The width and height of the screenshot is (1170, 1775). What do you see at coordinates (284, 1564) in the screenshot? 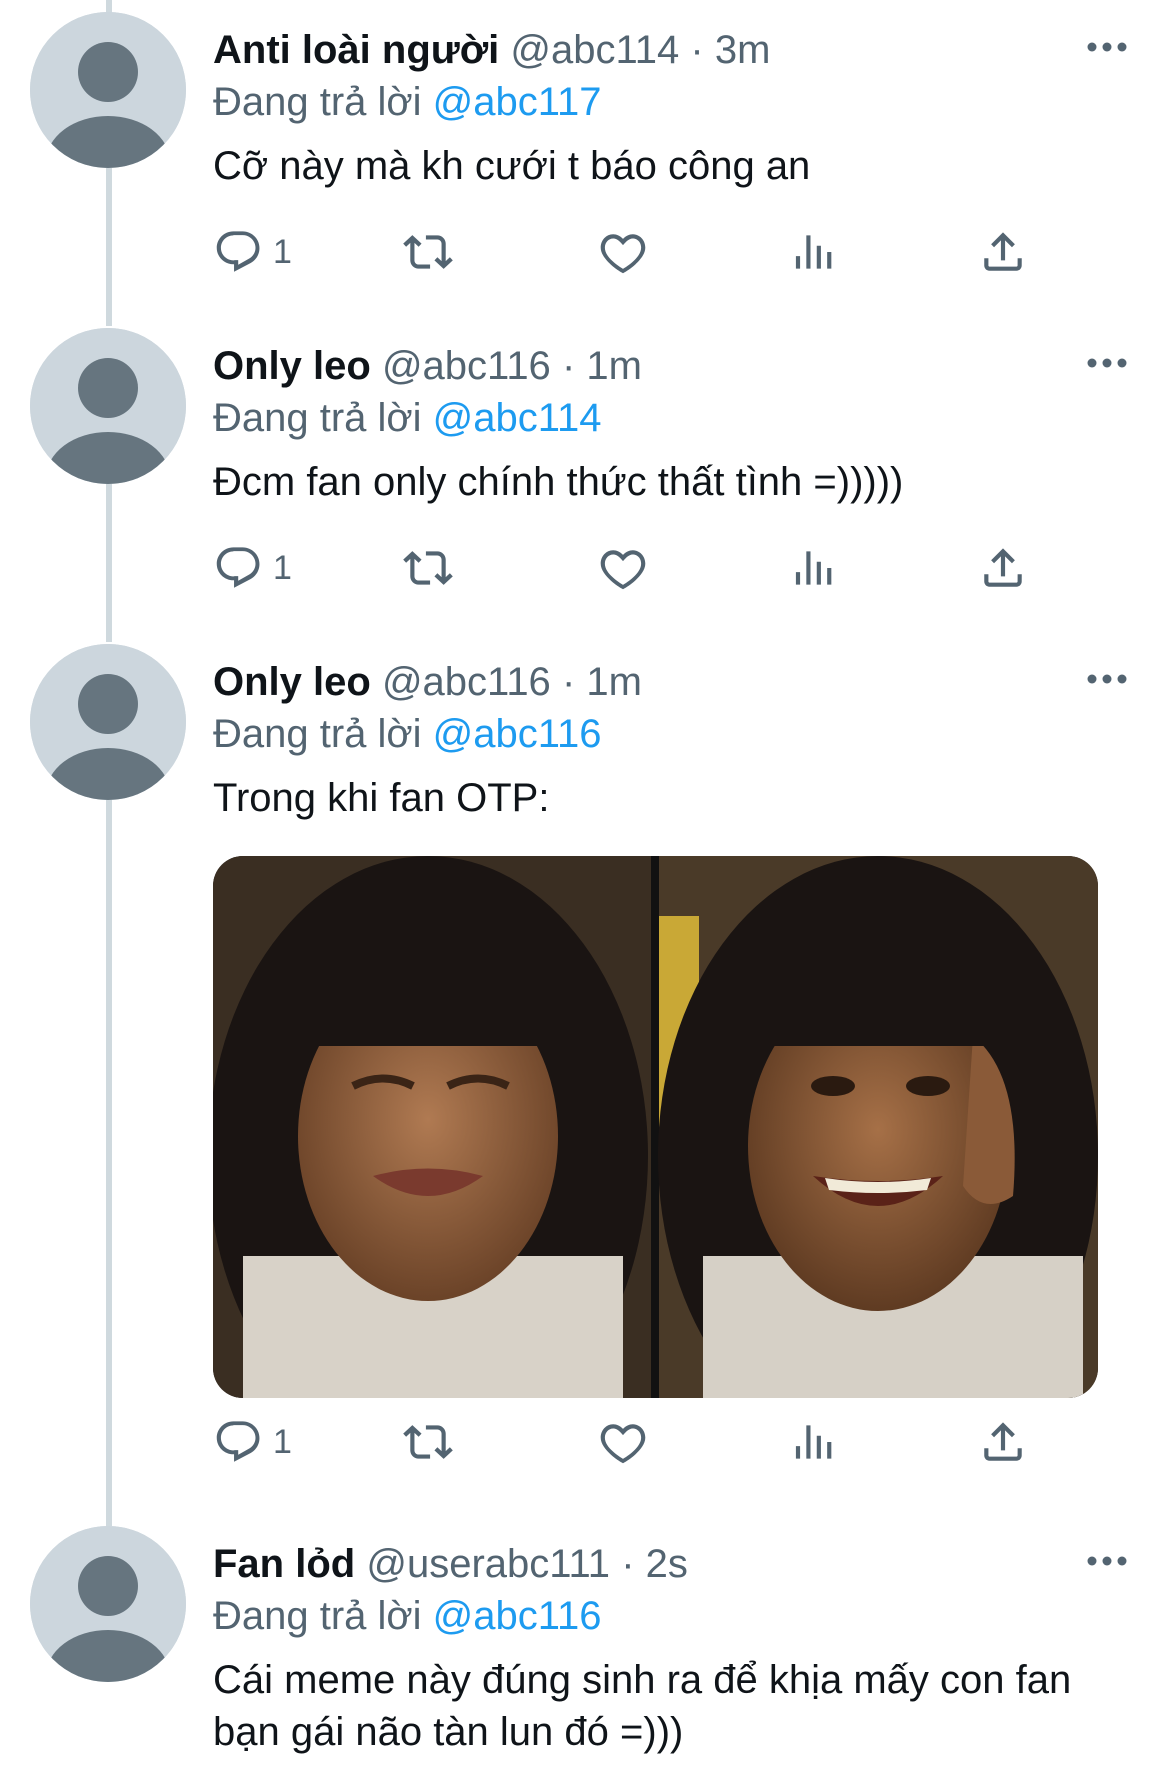
I see `display-name: Fan lỏd` at bounding box center [284, 1564].